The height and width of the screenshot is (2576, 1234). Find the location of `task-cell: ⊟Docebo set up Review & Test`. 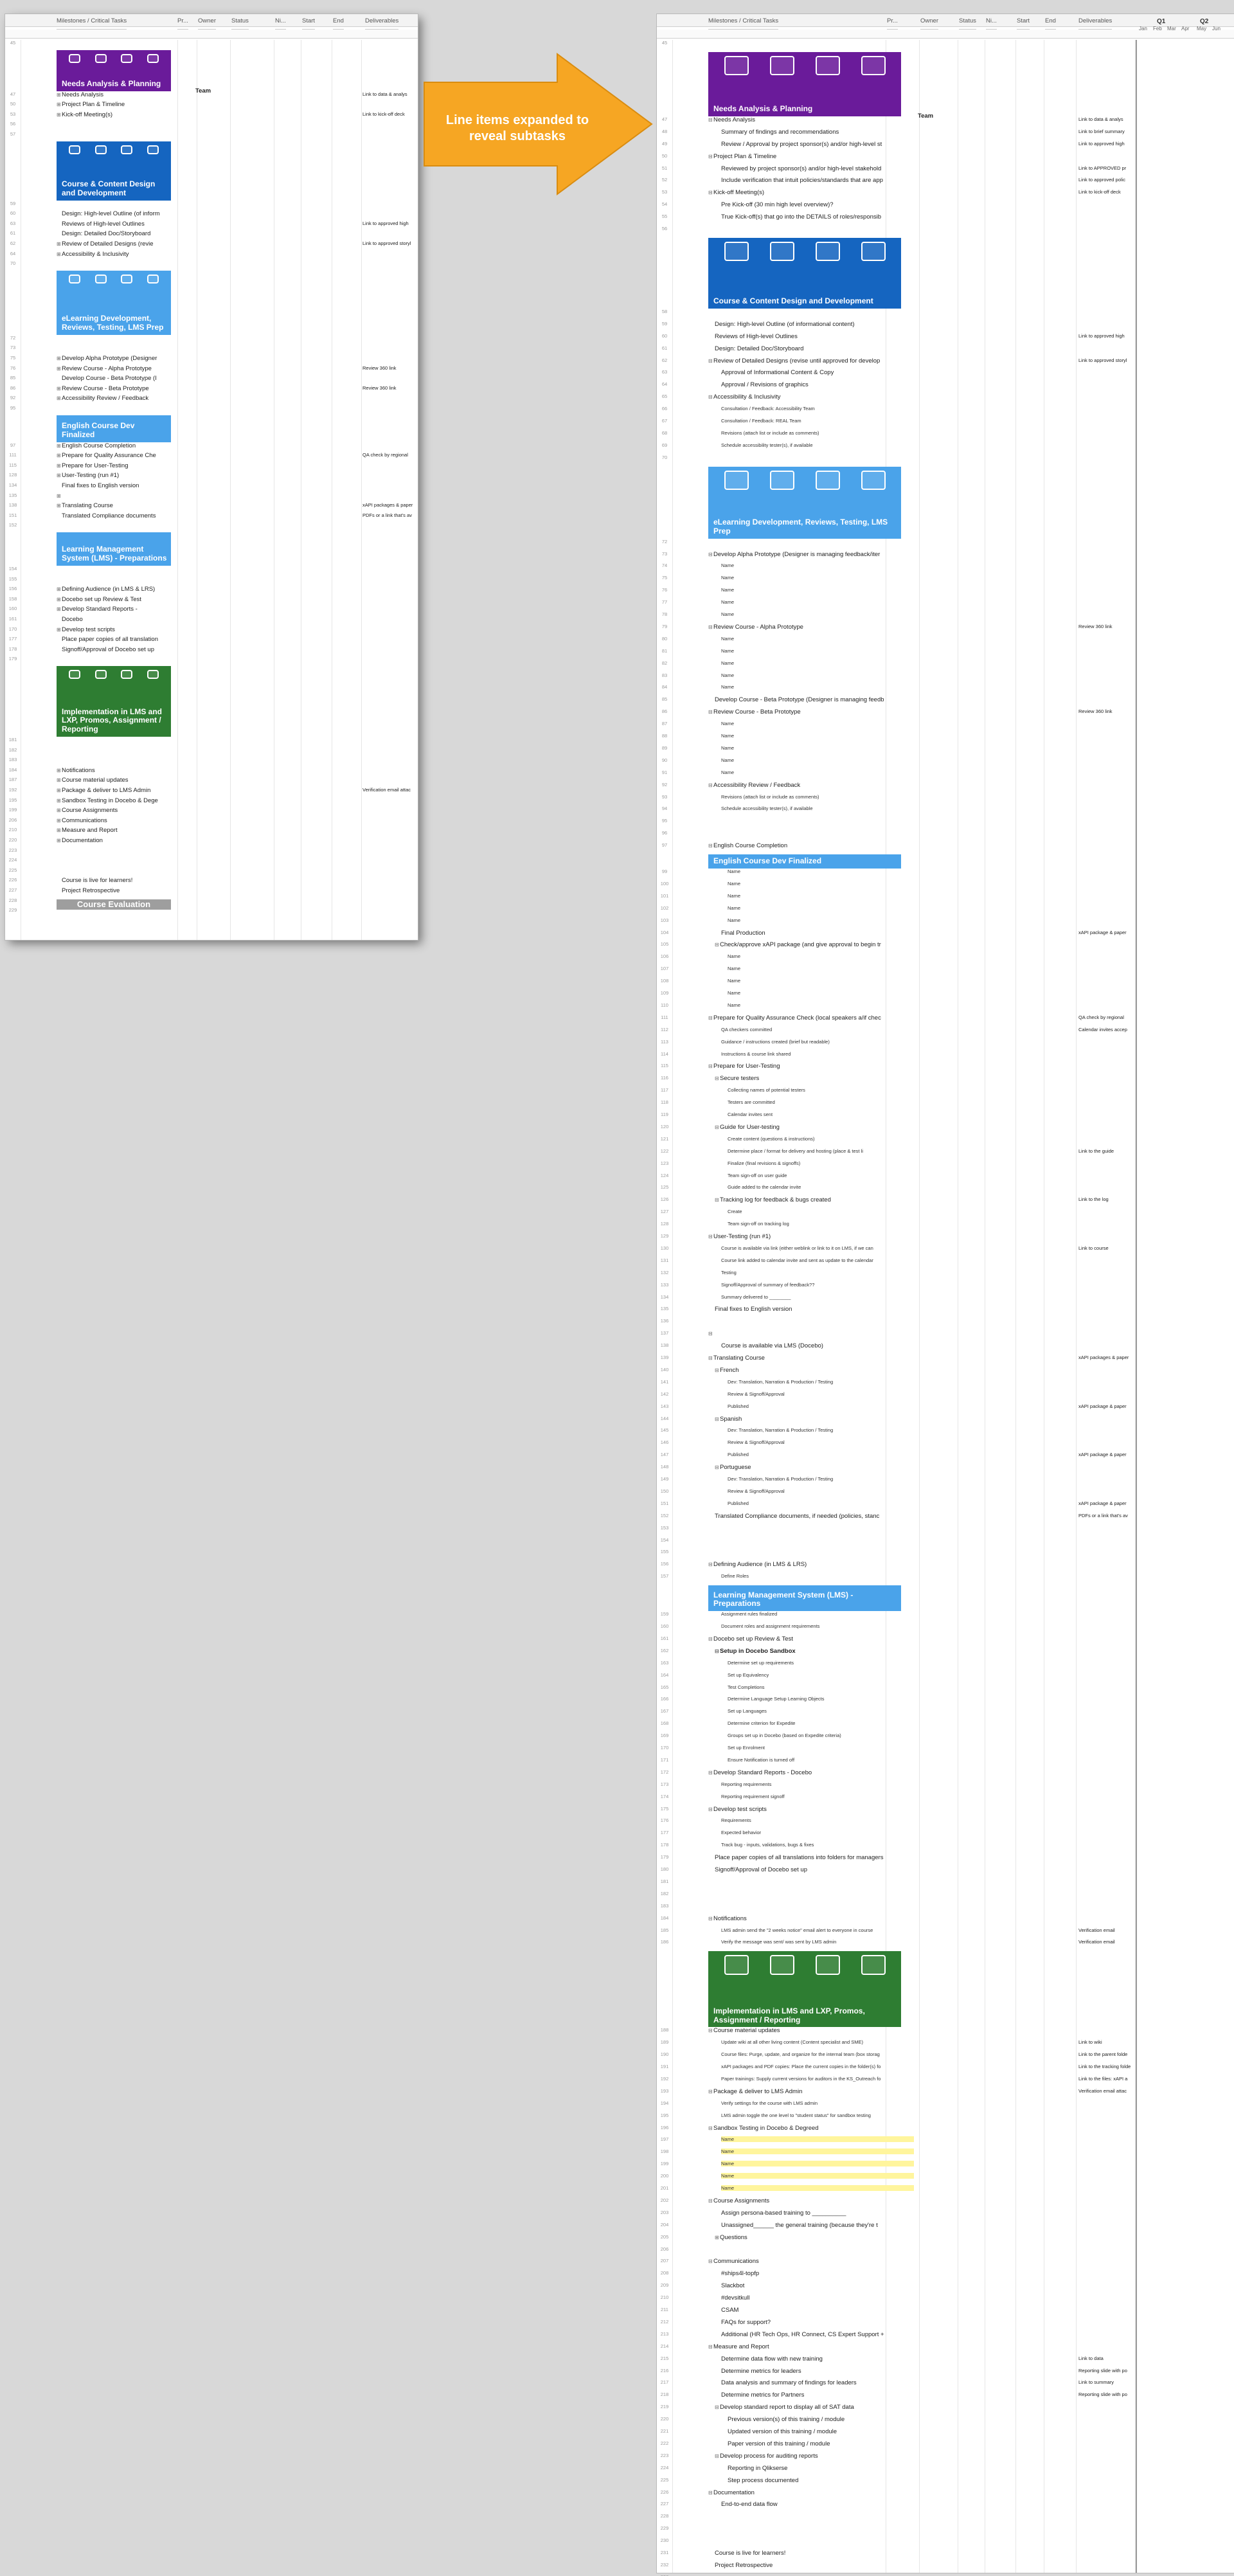

task-cell: ⊟Docebo set up Review & Test is located at coordinates (811, 1639).